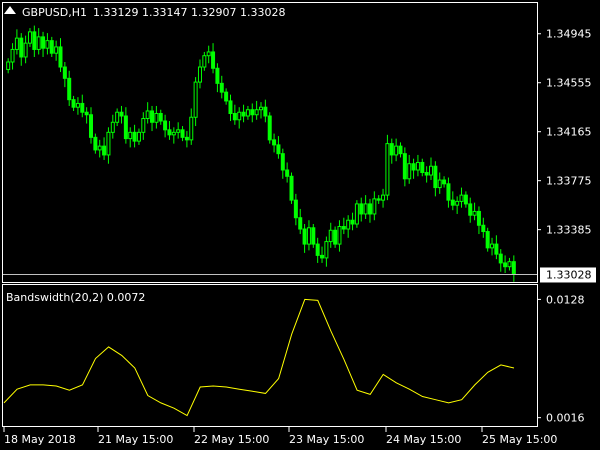  Describe the element at coordinates (54, 12) in the screenshot. I see `symbol-label: GBPUSD,H1` at that location.